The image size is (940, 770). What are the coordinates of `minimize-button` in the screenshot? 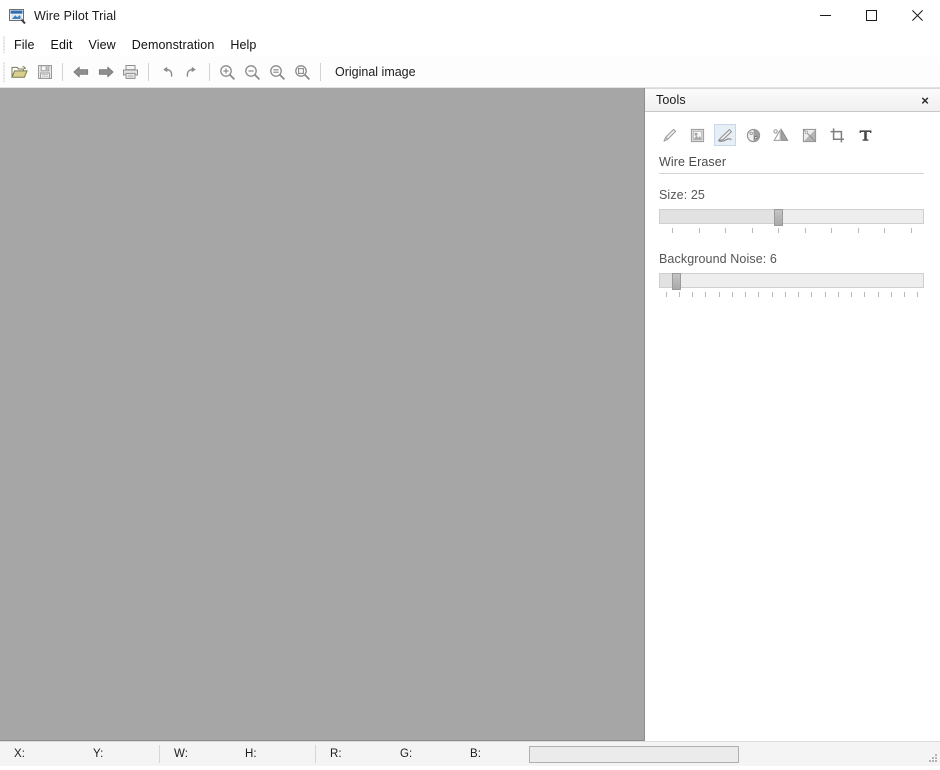 It's located at (825, 15).